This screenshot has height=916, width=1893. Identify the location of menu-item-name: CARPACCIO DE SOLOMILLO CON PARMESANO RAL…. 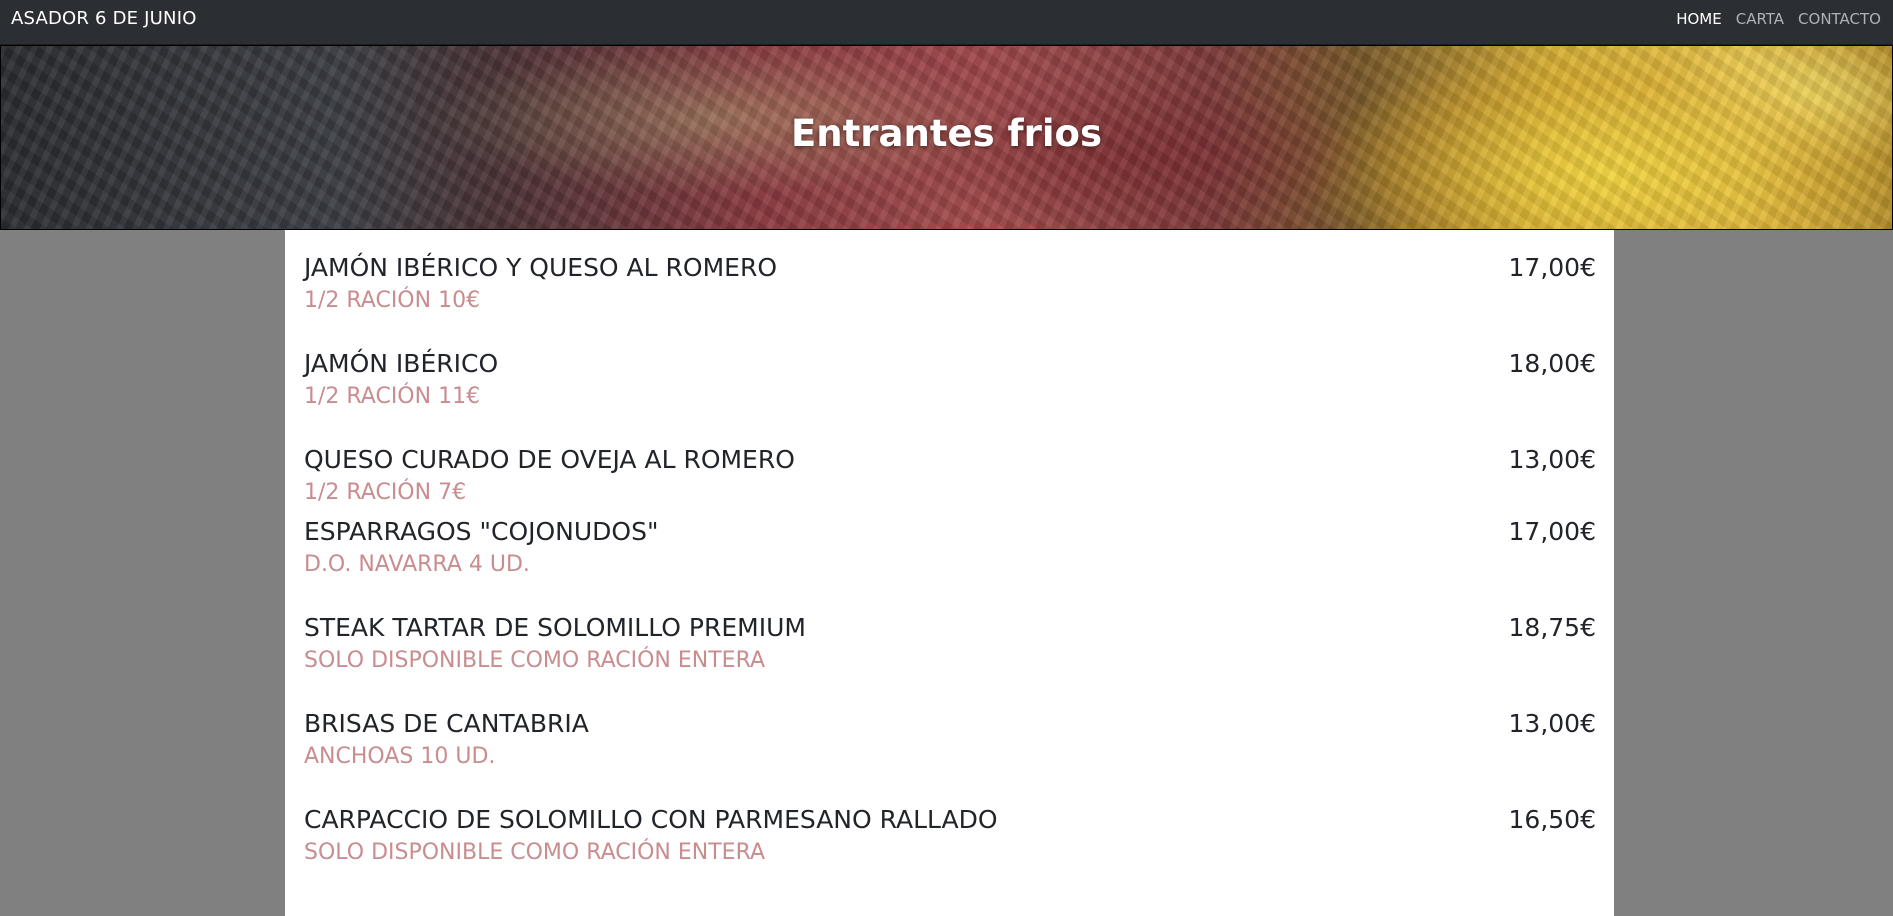
(651, 819).